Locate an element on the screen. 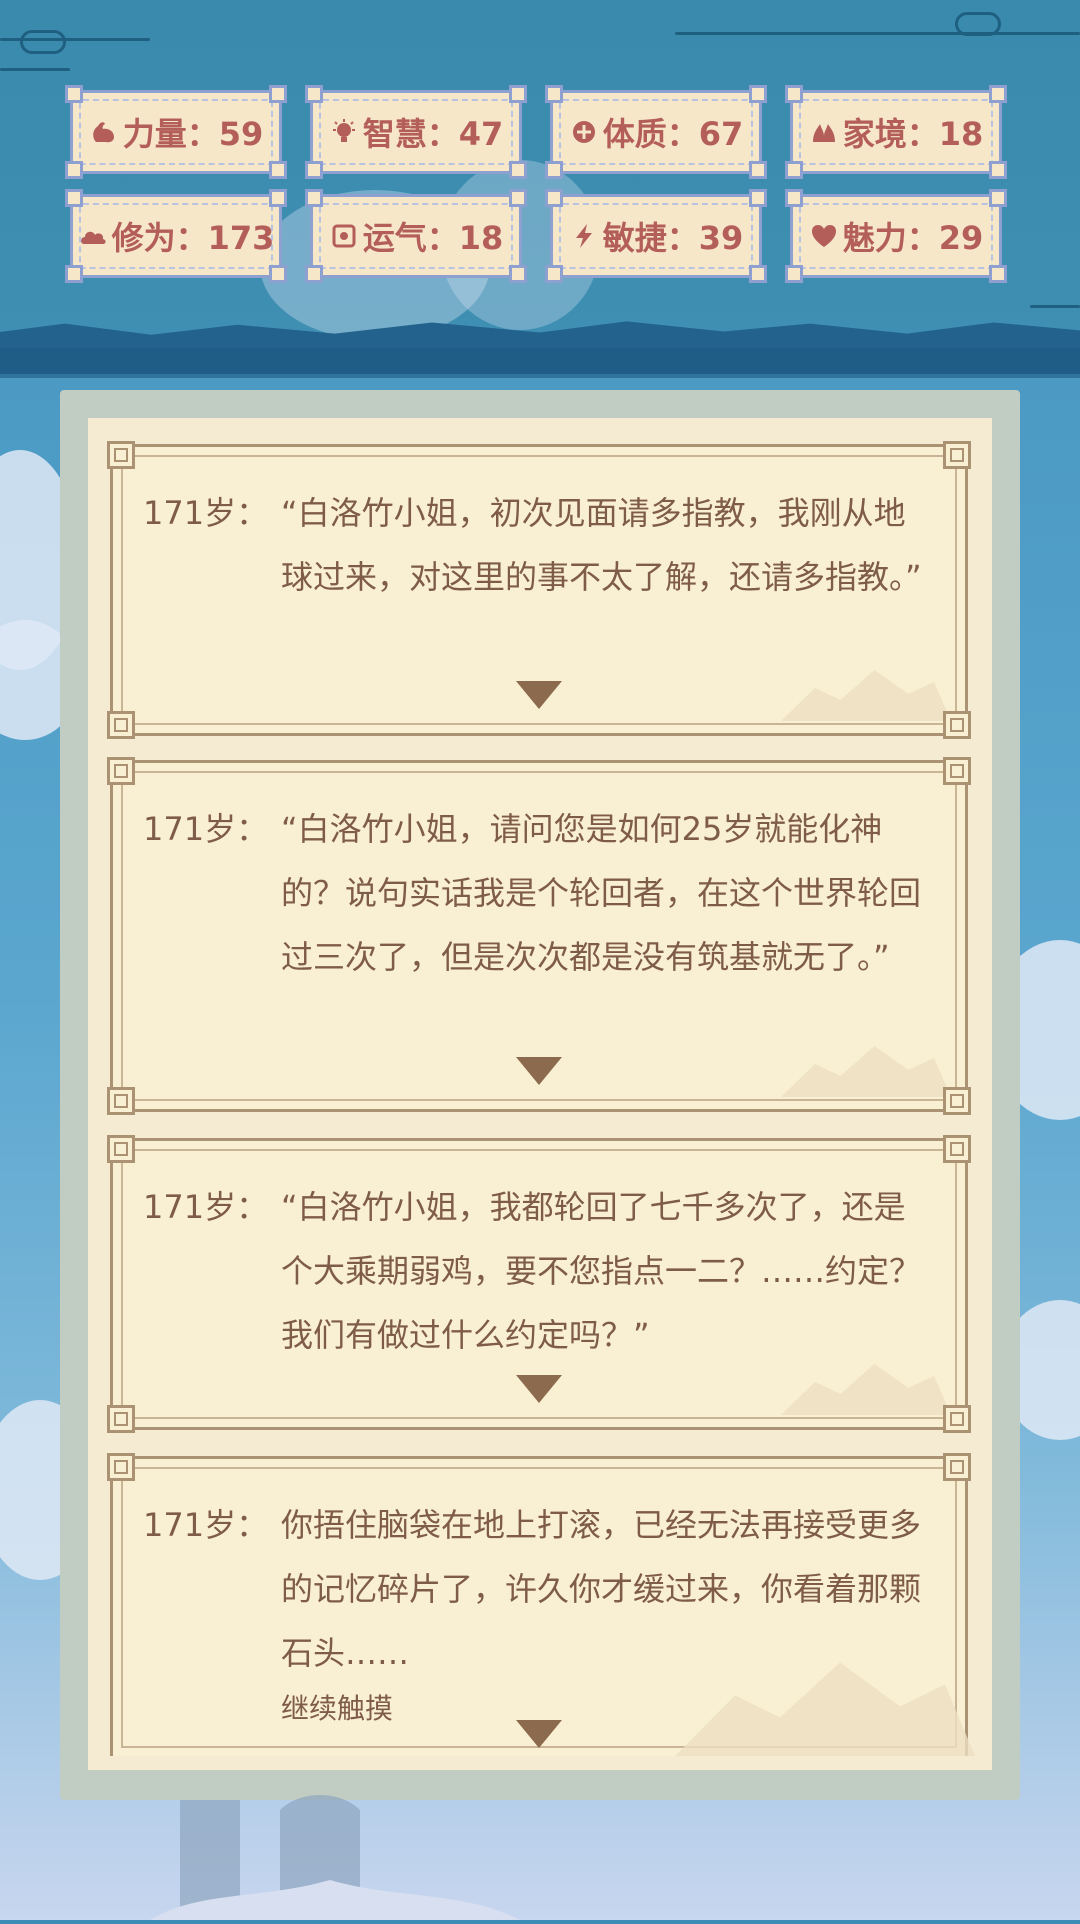  stat-label: 修为：173 is located at coordinates (193, 238).